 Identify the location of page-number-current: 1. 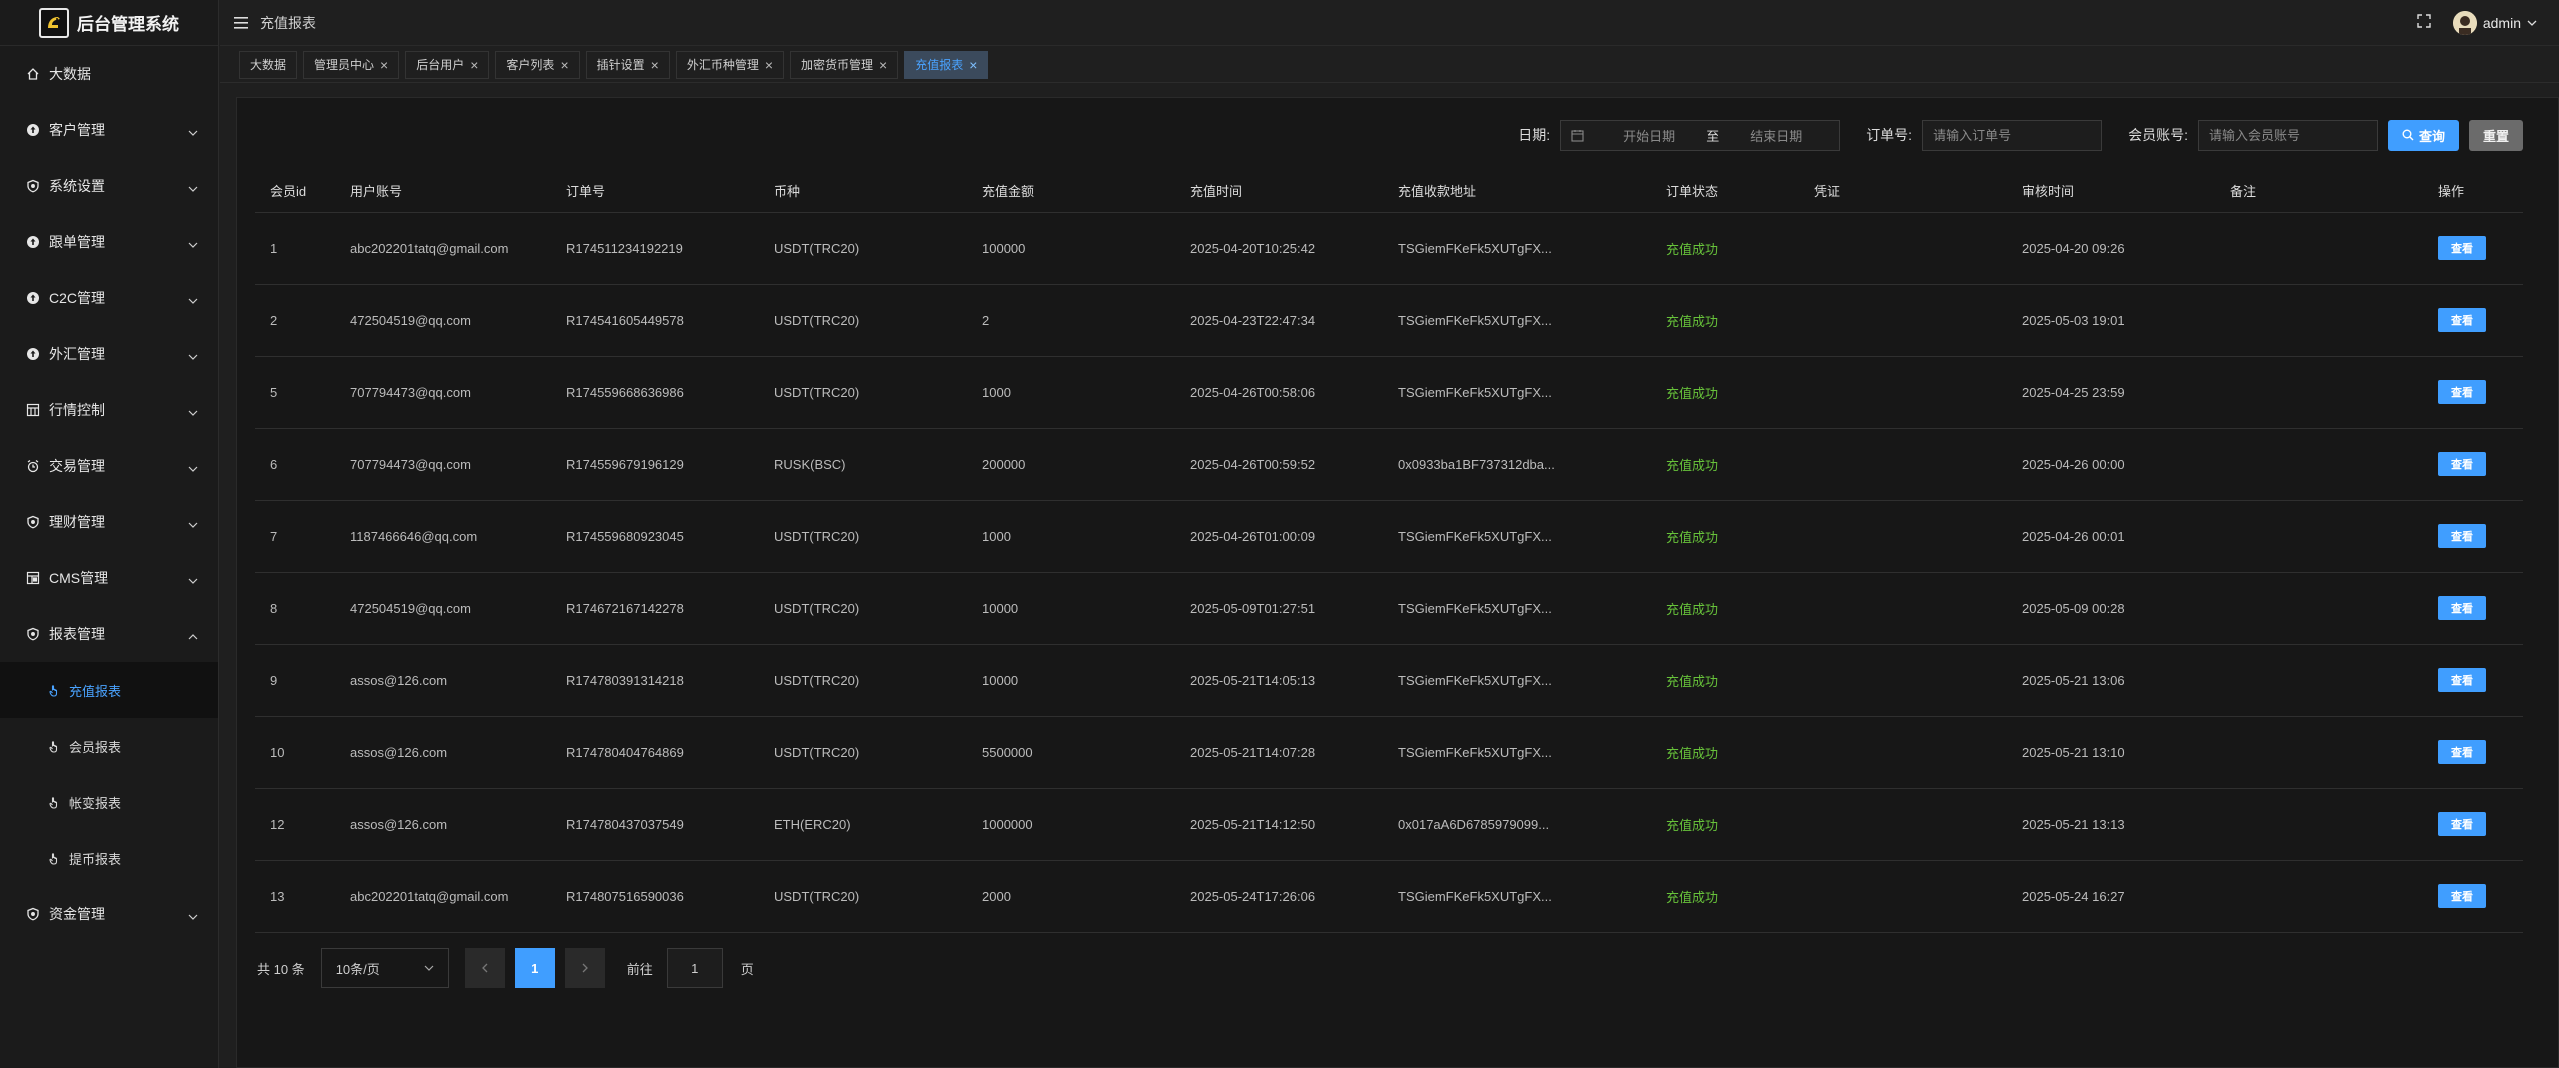
(534, 968).